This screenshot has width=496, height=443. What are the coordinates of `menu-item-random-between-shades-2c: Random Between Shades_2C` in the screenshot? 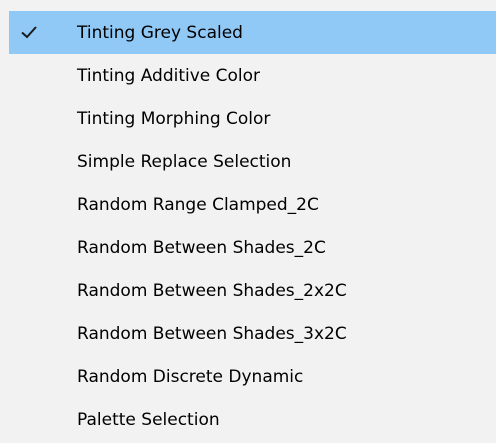 It's located at (248, 247).